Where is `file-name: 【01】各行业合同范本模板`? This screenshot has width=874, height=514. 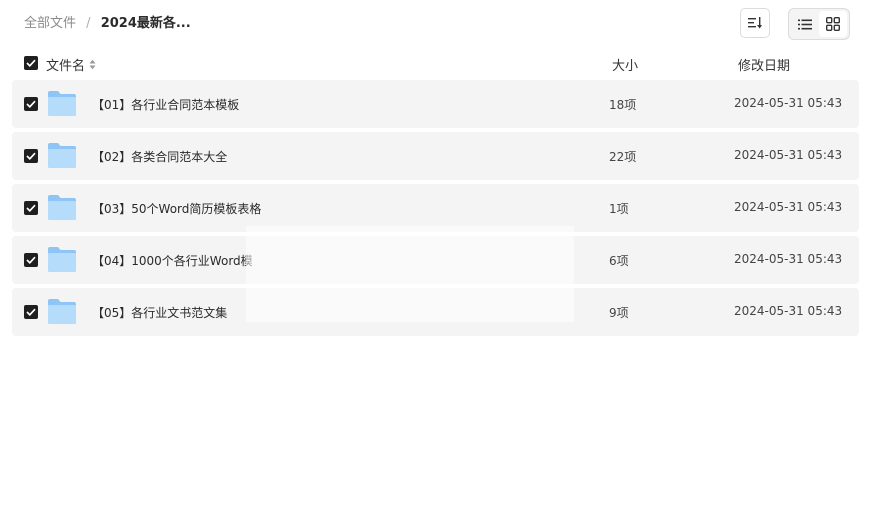 file-name: 【01】各行业合同范本模板 is located at coordinates (165, 104).